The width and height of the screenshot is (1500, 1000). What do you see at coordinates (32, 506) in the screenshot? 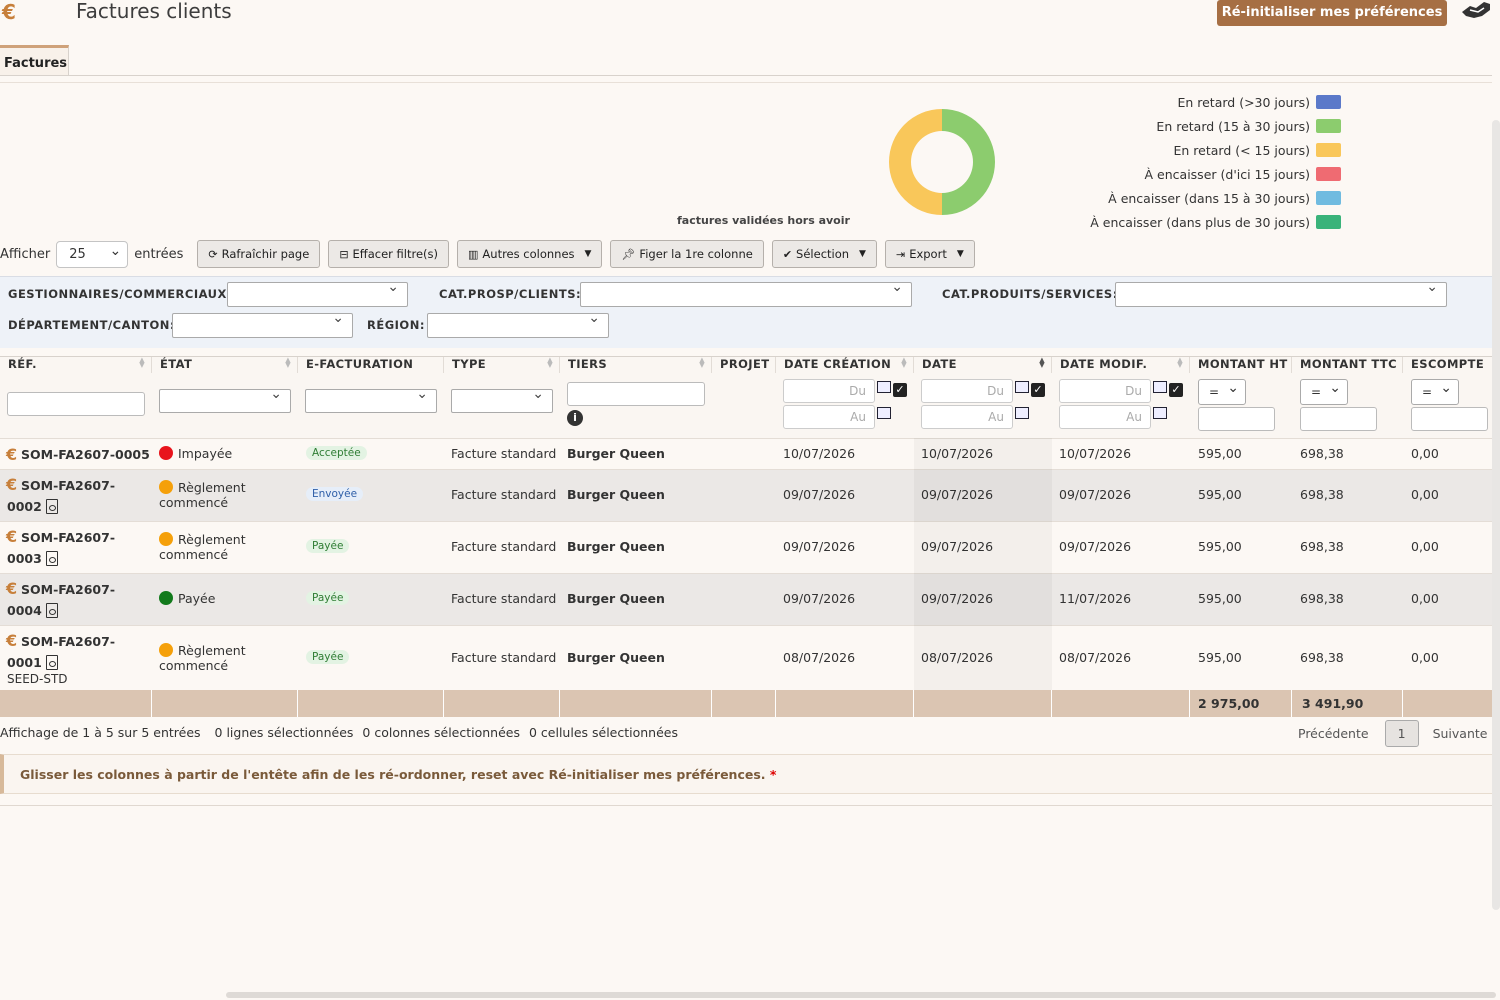
I see `invoice-ref-suffix: 0002` at bounding box center [32, 506].